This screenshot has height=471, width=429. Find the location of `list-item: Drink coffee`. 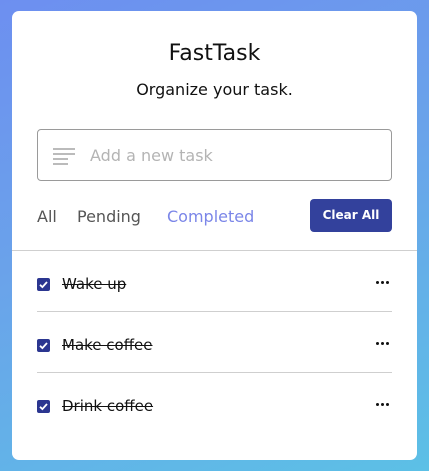

list-item: Drink coffee is located at coordinates (214, 403).